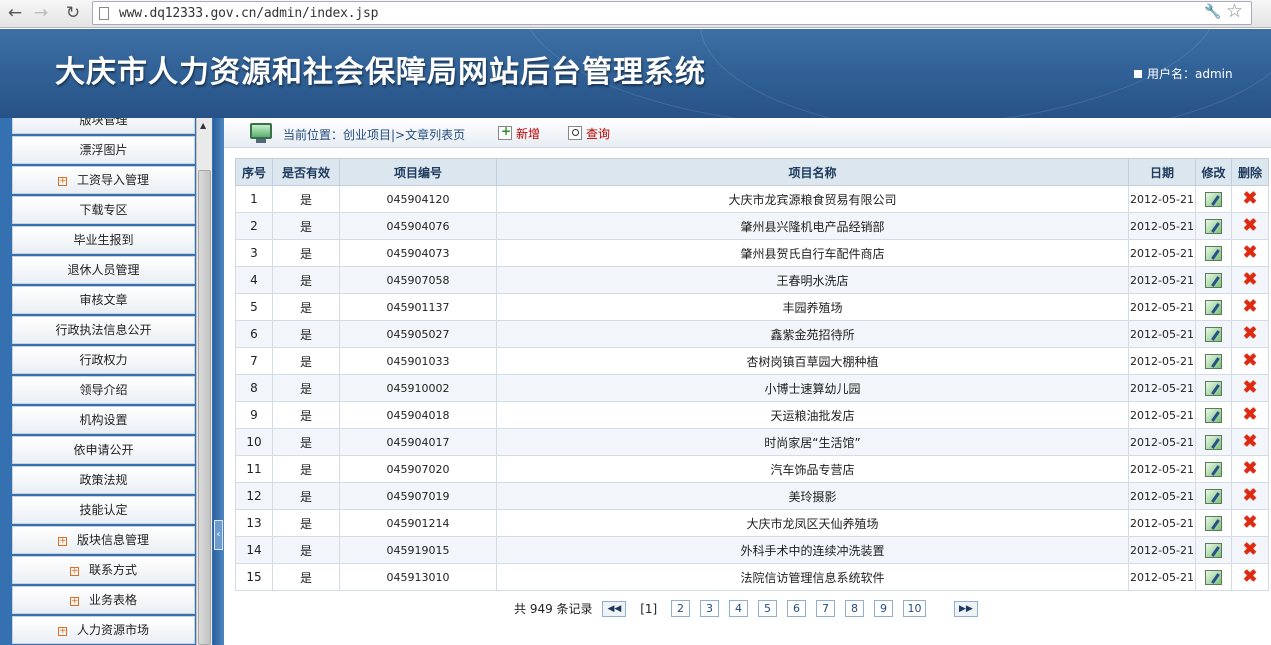 The image size is (1271, 645). What do you see at coordinates (418, 172) in the screenshot?
I see `column-header-code: 项目编号` at bounding box center [418, 172].